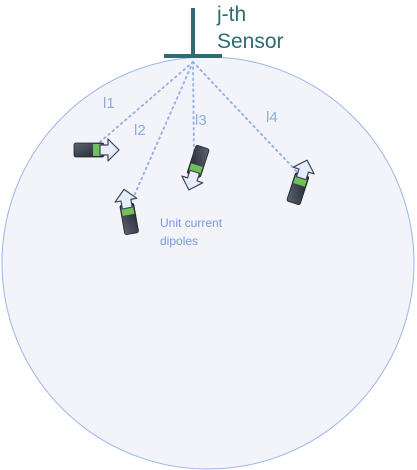 Image resolution: width=417 pixels, height=470 pixels. Describe the element at coordinates (272, 117) in the screenshot. I see `path-label-l4: l4` at that location.